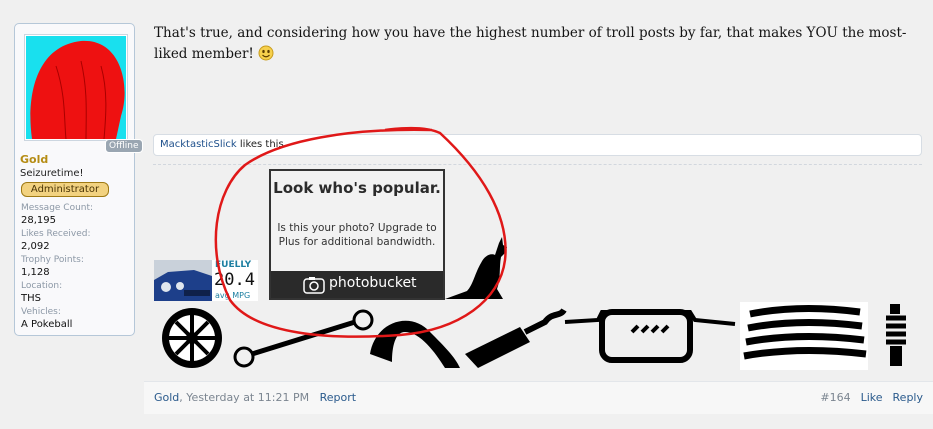 Image resolution: width=933 pixels, height=429 pixels. Describe the element at coordinates (35, 246) in the screenshot. I see `stat-value-likes: 2,092` at that location.